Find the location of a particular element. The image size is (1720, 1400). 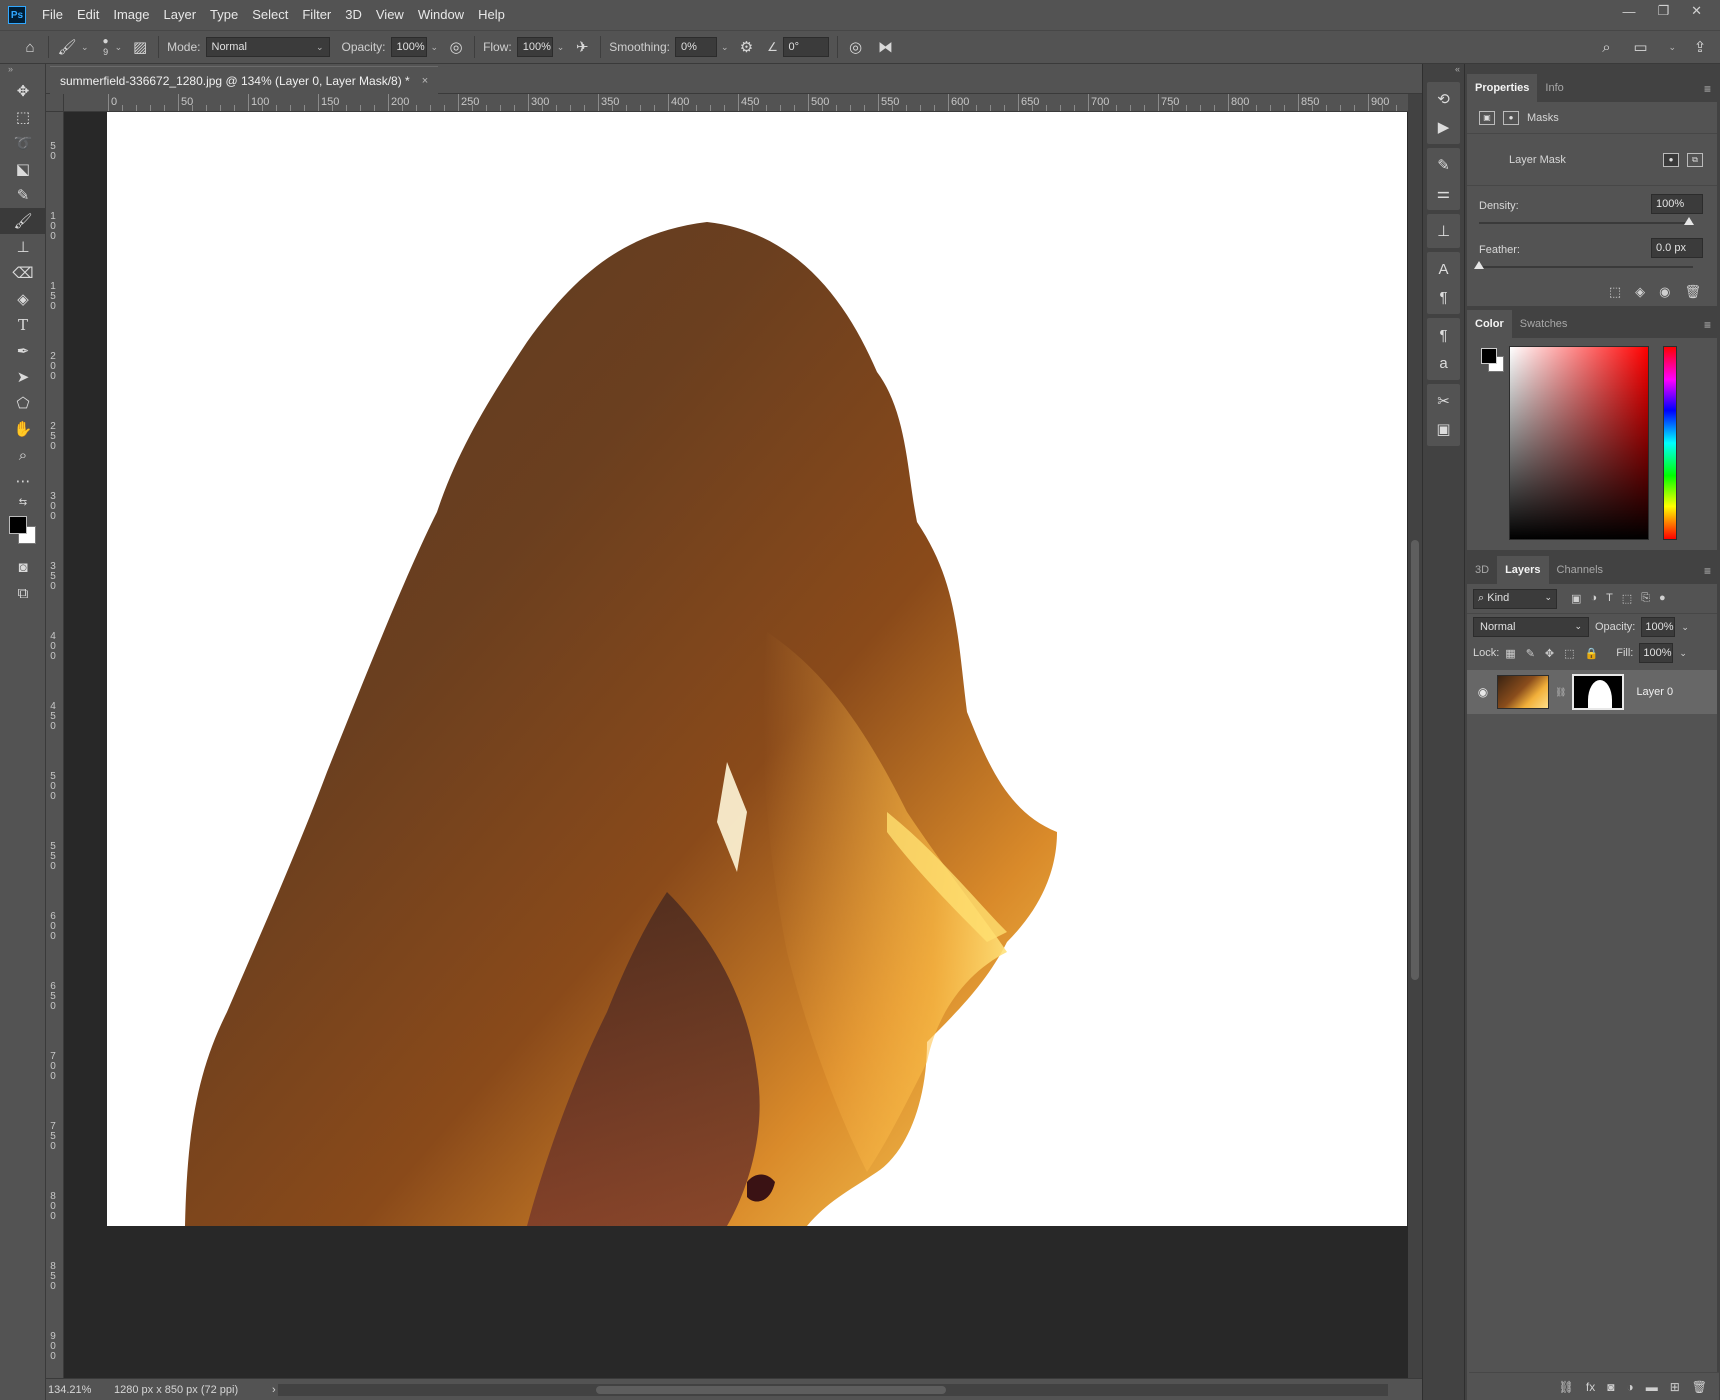

styles-icon: ¶ is located at coordinates (1443, 335).